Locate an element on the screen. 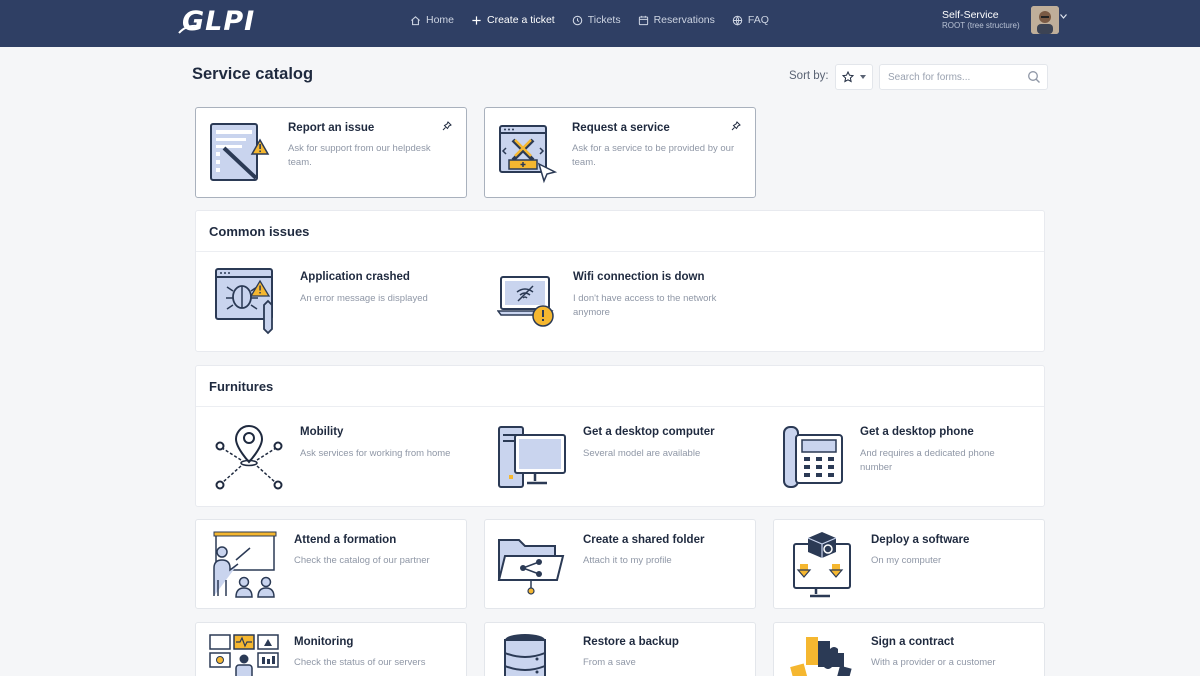 This screenshot has height=676, width=1200. item-title: Get a desktop computer is located at coordinates (649, 432).